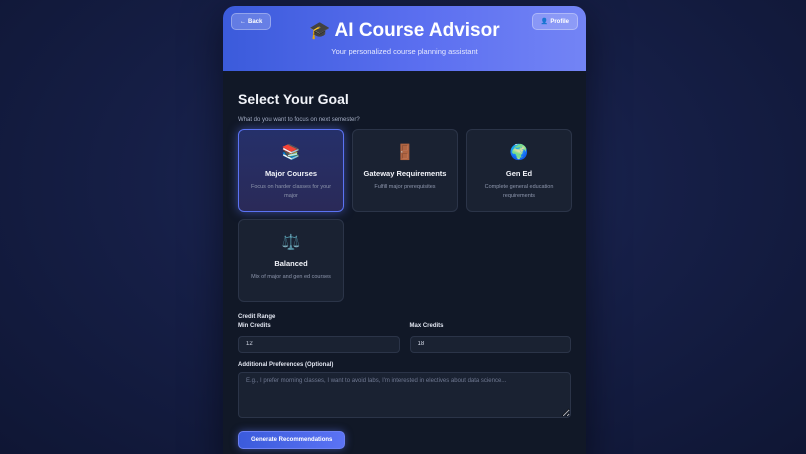 This screenshot has height=454, width=806. I want to click on min-credits-input, so click(319, 344).